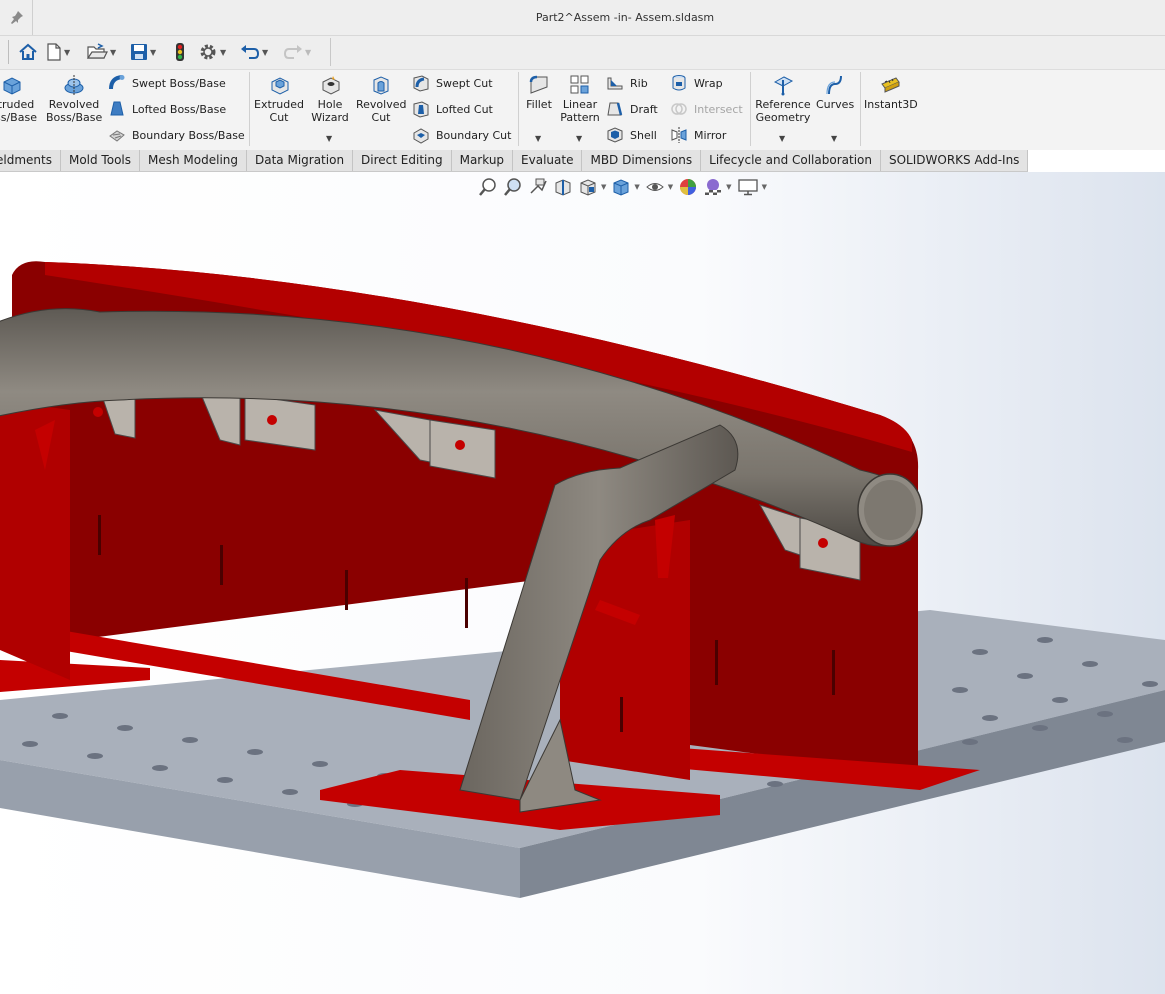 Image resolution: width=1165 pixels, height=994 pixels. What do you see at coordinates (621, 187) in the screenshot?
I see `display-style-button` at bounding box center [621, 187].